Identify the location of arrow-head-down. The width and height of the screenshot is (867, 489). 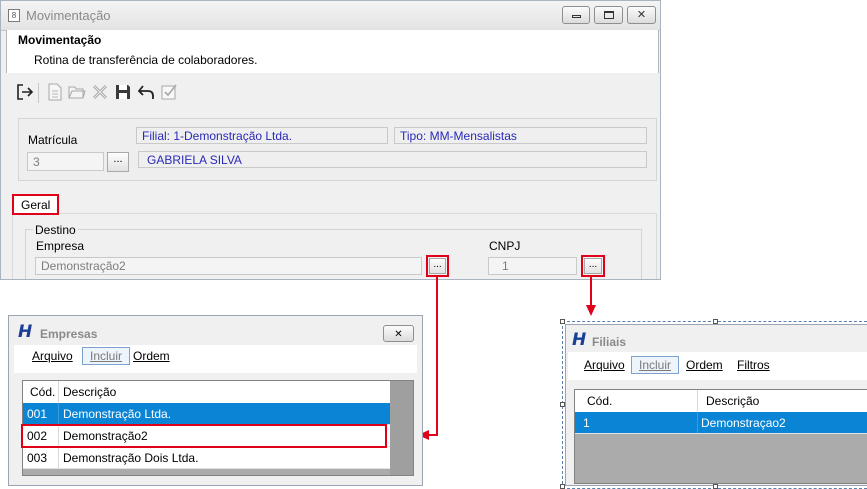
(591, 310).